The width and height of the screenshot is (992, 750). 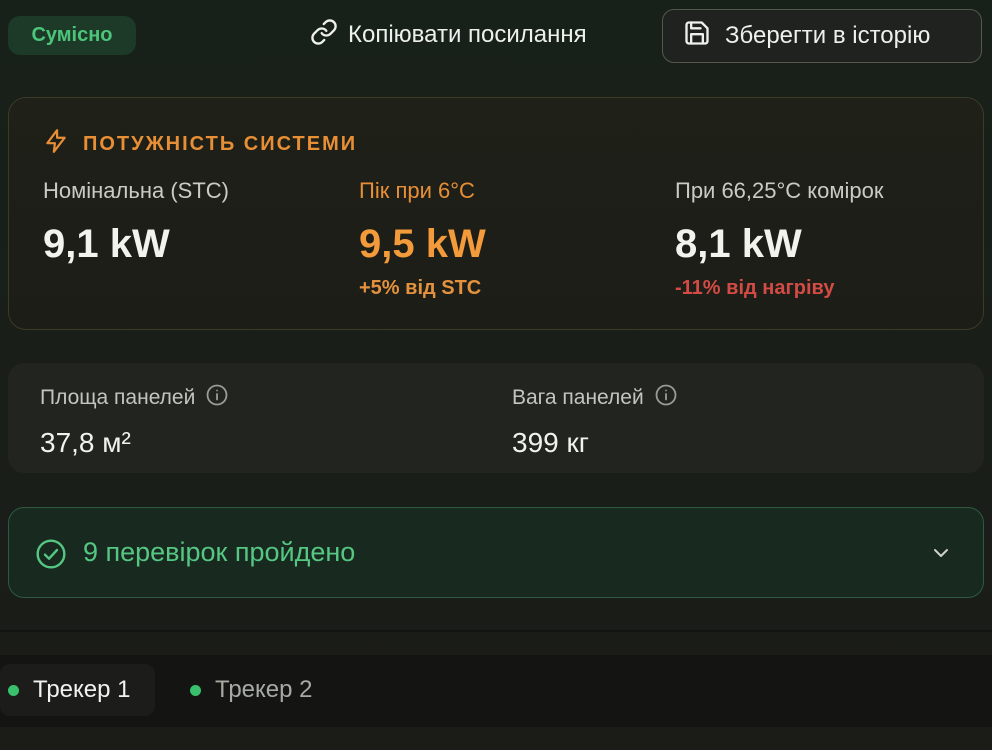 What do you see at coordinates (467, 34) in the screenshot?
I see `copy-link-label: Копіювати посилання` at bounding box center [467, 34].